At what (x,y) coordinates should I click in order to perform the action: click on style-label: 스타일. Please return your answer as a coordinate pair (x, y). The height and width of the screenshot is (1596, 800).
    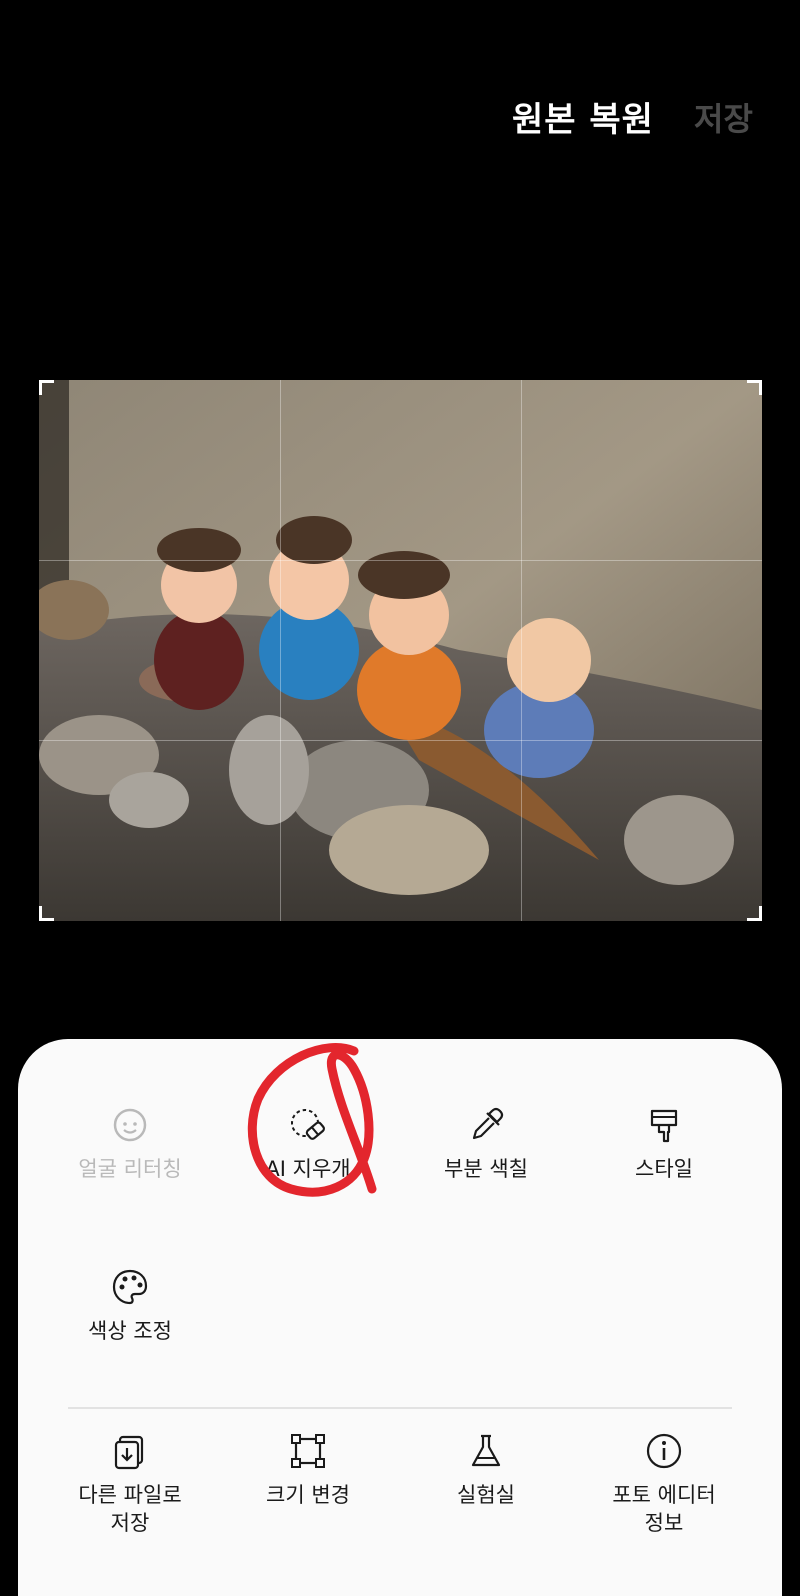
    Looking at the image, I should click on (664, 1169).